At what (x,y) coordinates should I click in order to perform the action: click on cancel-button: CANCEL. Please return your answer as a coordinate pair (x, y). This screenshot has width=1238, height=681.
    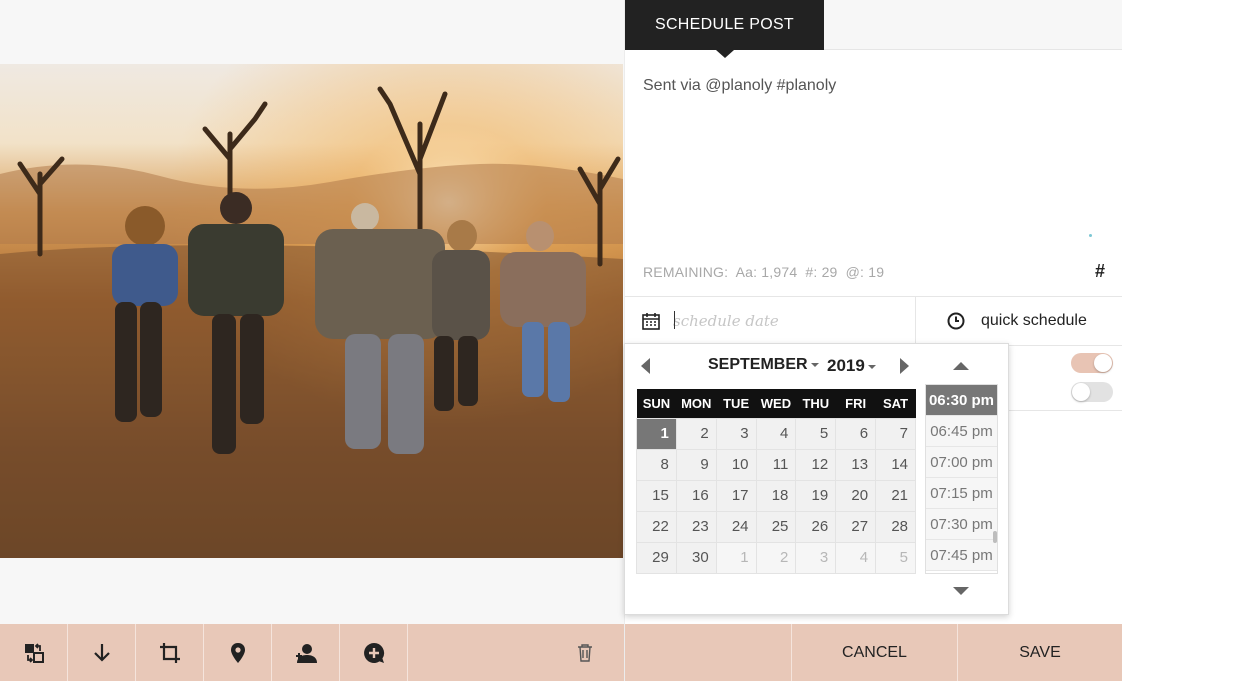
    Looking at the image, I should click on (874, 652).